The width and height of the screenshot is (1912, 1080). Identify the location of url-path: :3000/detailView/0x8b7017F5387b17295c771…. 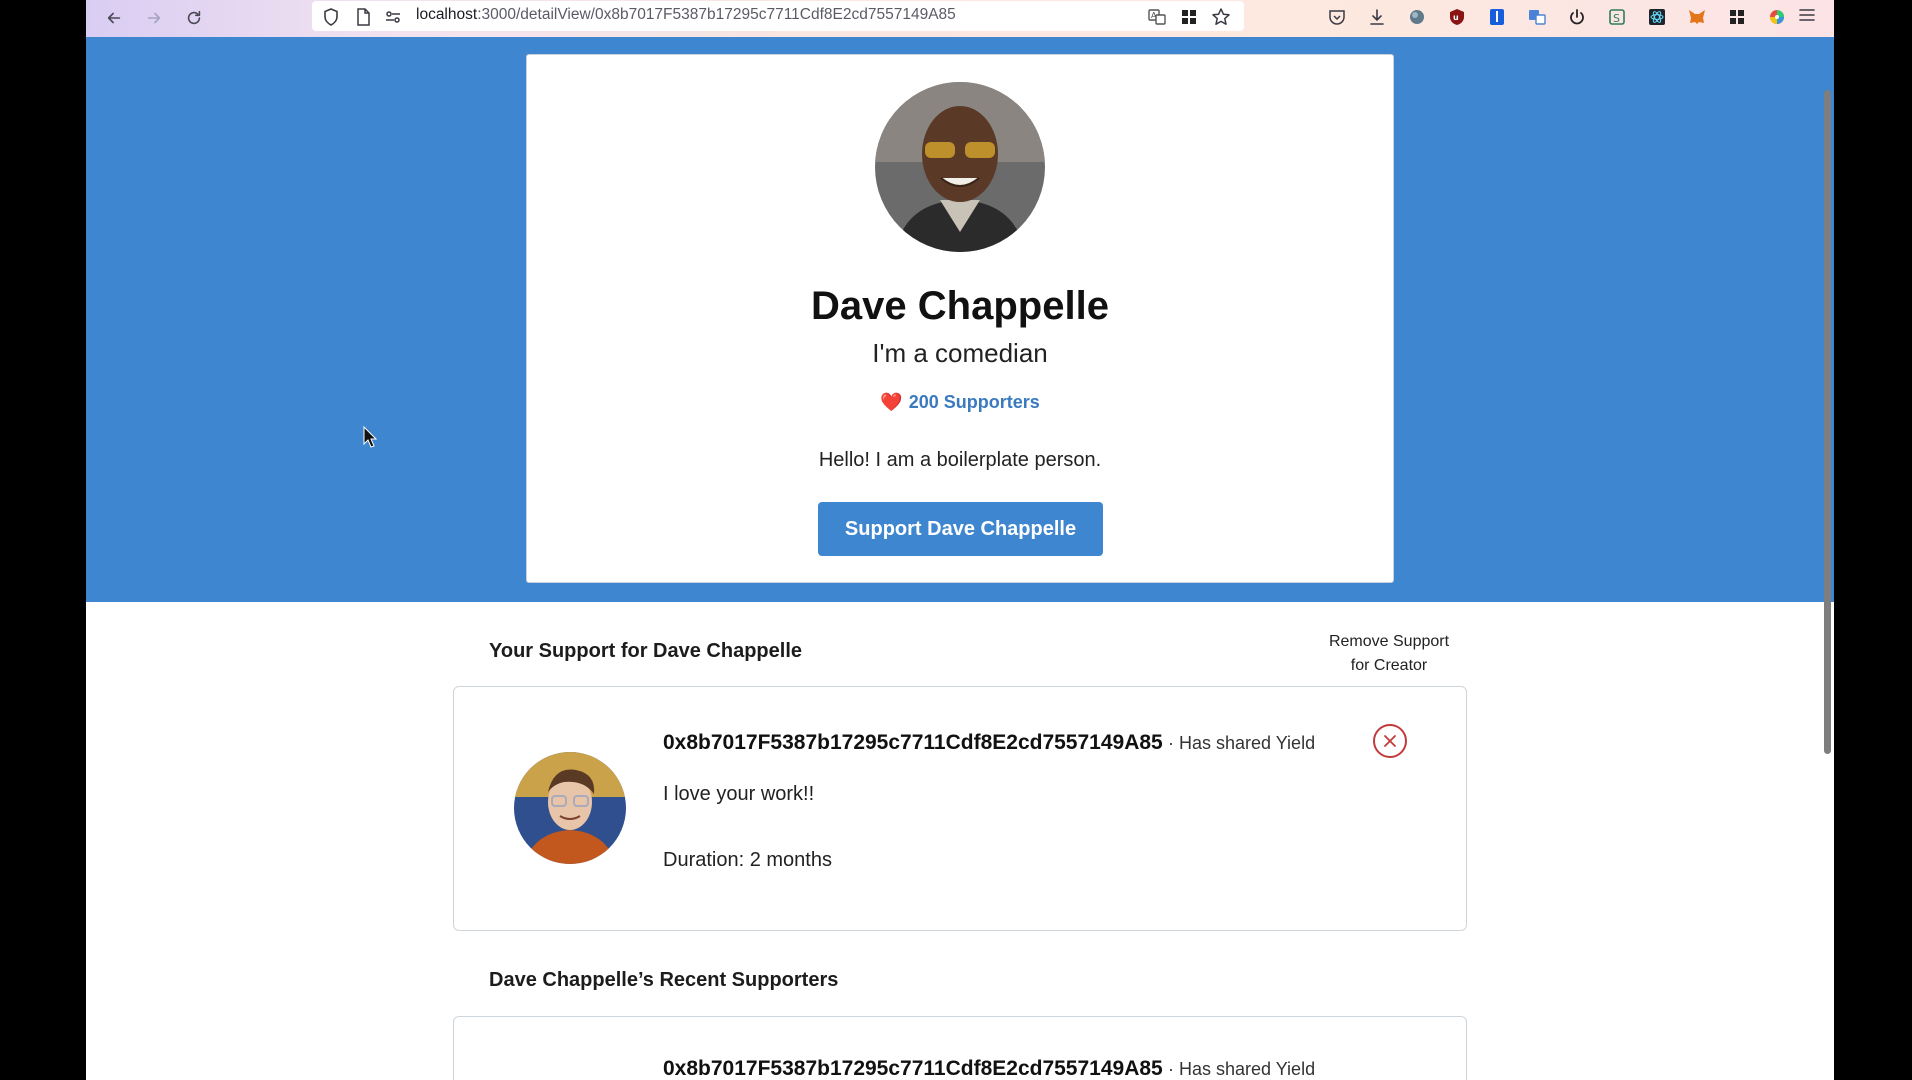
(716, 14).